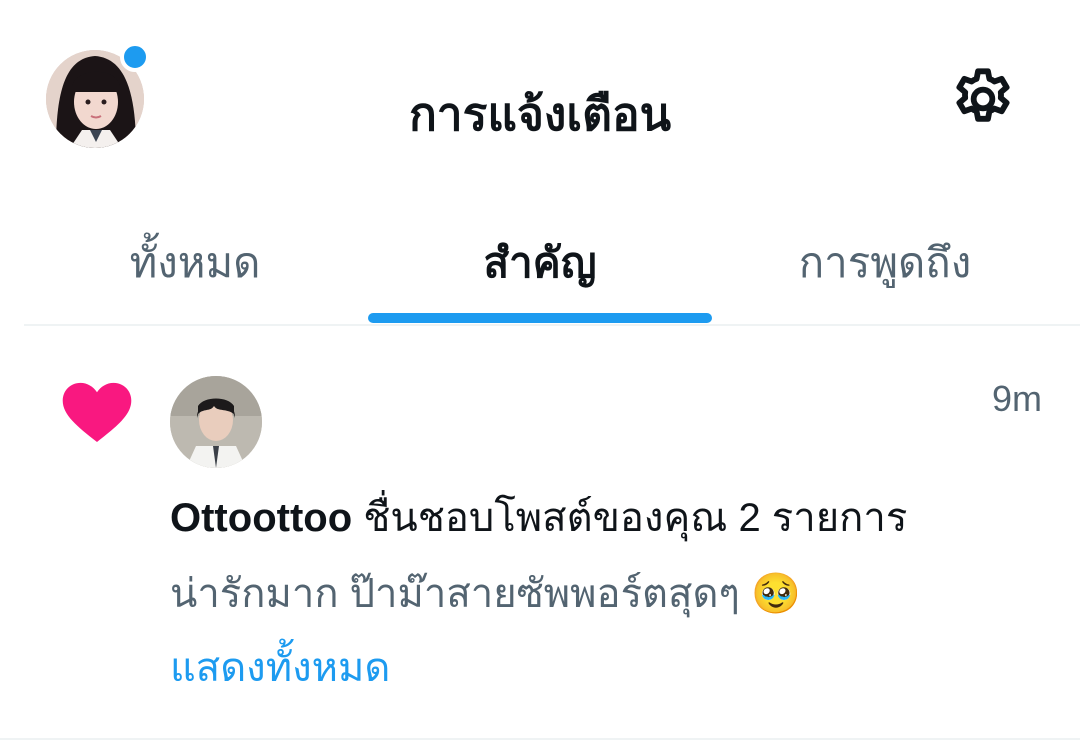 This screenshot has height=743, width=1080. I want to click on user-avatar, so click(216, 422).